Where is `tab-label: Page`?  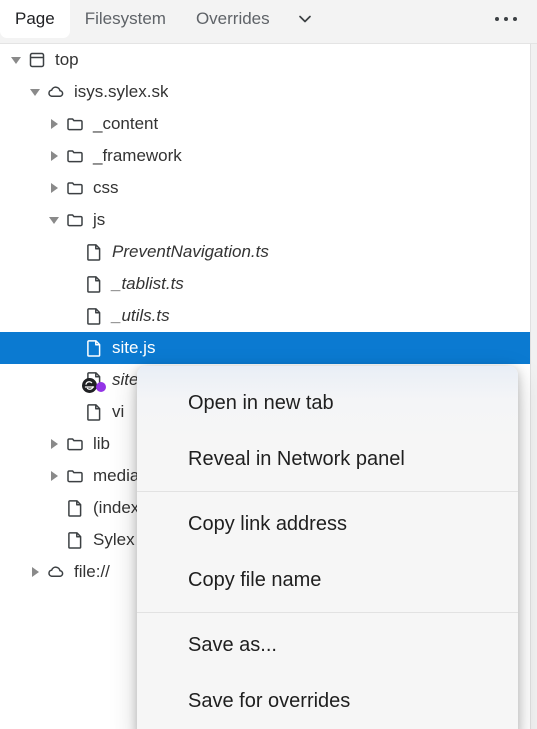
tab-label: Page is located at coordinates (35, 18).